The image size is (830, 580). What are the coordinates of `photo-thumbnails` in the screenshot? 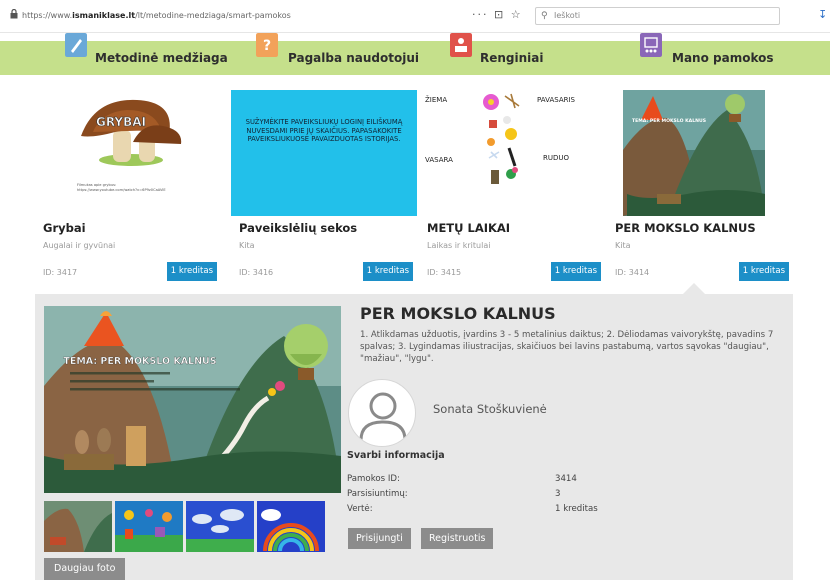 It's located at (192, 526).